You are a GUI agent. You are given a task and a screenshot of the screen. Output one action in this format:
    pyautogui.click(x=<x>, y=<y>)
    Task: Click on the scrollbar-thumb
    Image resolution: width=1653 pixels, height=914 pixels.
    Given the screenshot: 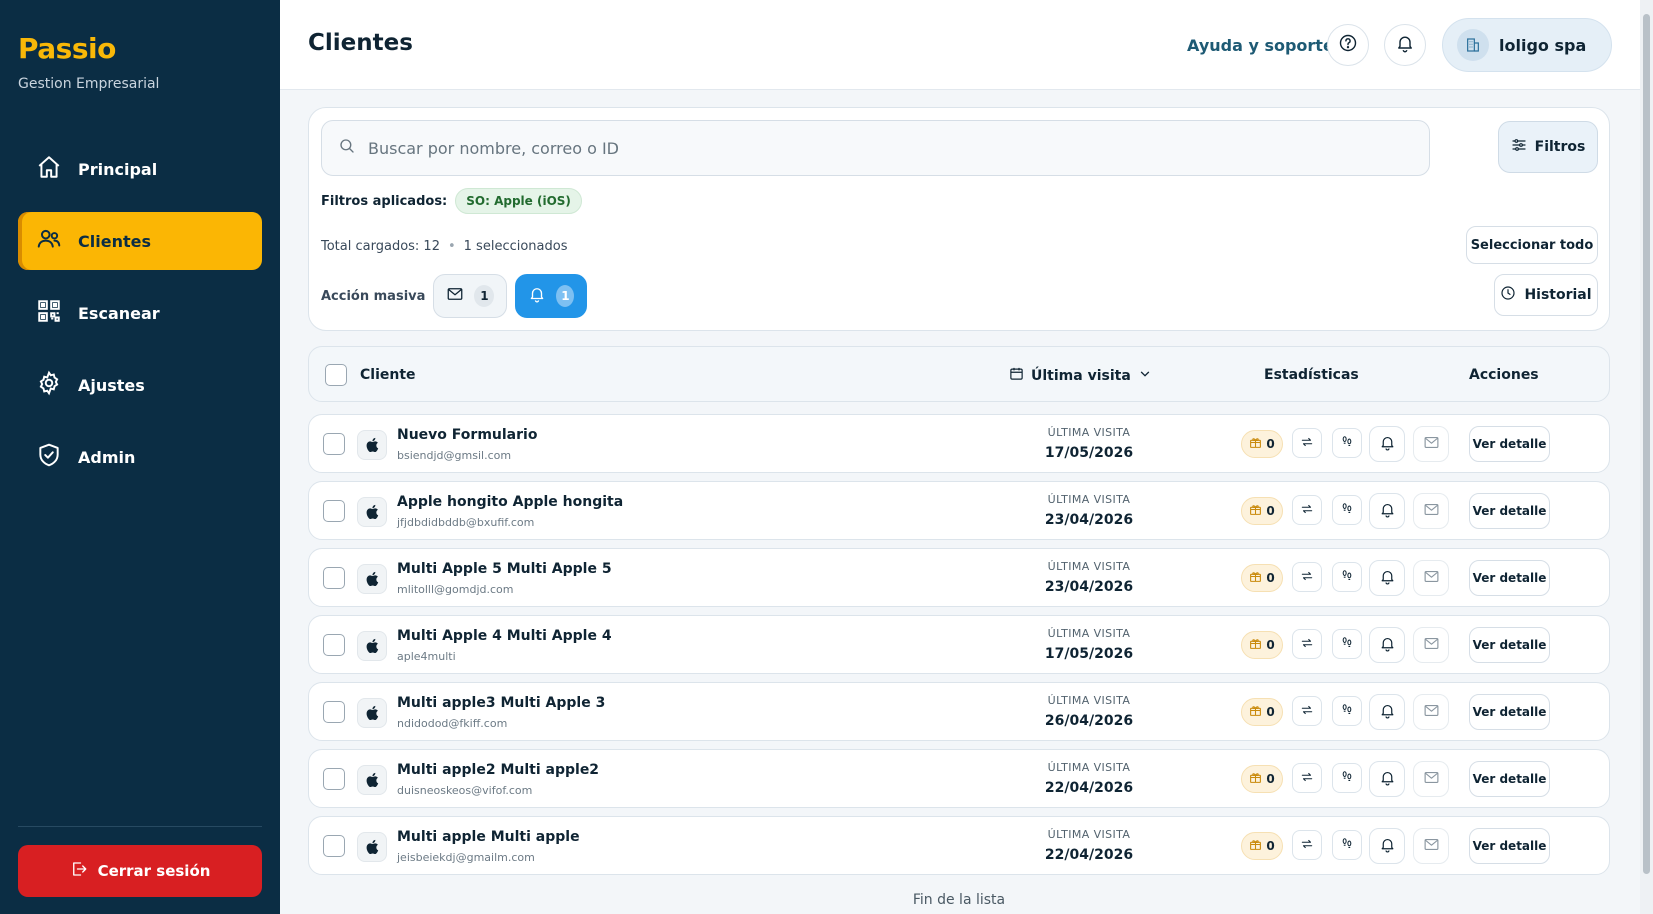 What is the action you would take?
    pyautogui.click(x=1646, y=444)
    